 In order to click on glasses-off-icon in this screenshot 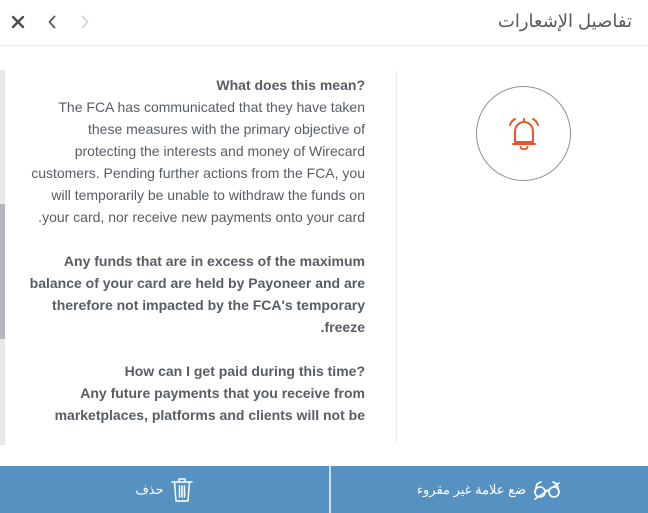, I will do `click(547, 490)`.